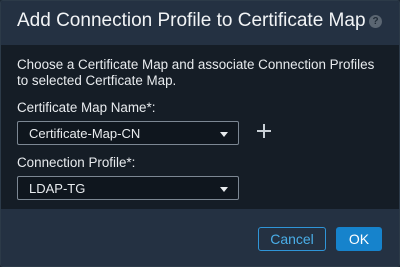 Image resolution: width=400 pixels, height=267 pixels. Describe the element at coordinates (292, 239) in the screenshot. I see `cancel-button: Cancel` at that location.